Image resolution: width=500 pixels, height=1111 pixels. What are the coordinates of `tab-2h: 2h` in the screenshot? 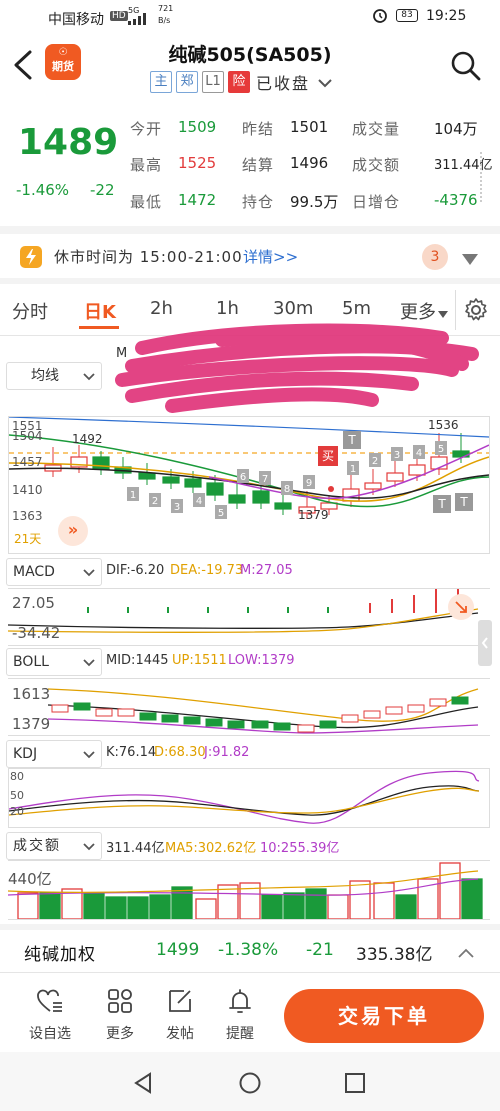 It's located at (161, 308).